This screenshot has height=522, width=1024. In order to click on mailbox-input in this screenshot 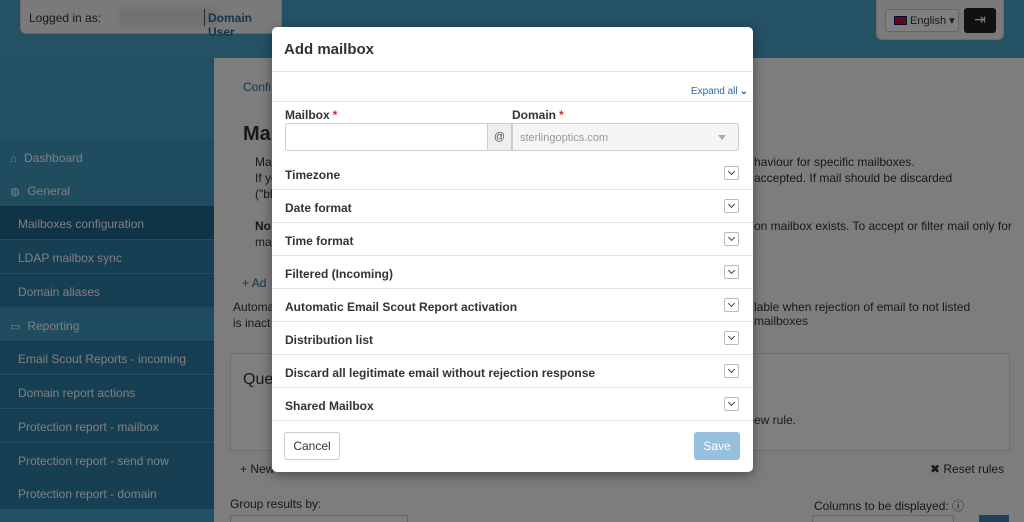, I will do `click(386, 137)`.